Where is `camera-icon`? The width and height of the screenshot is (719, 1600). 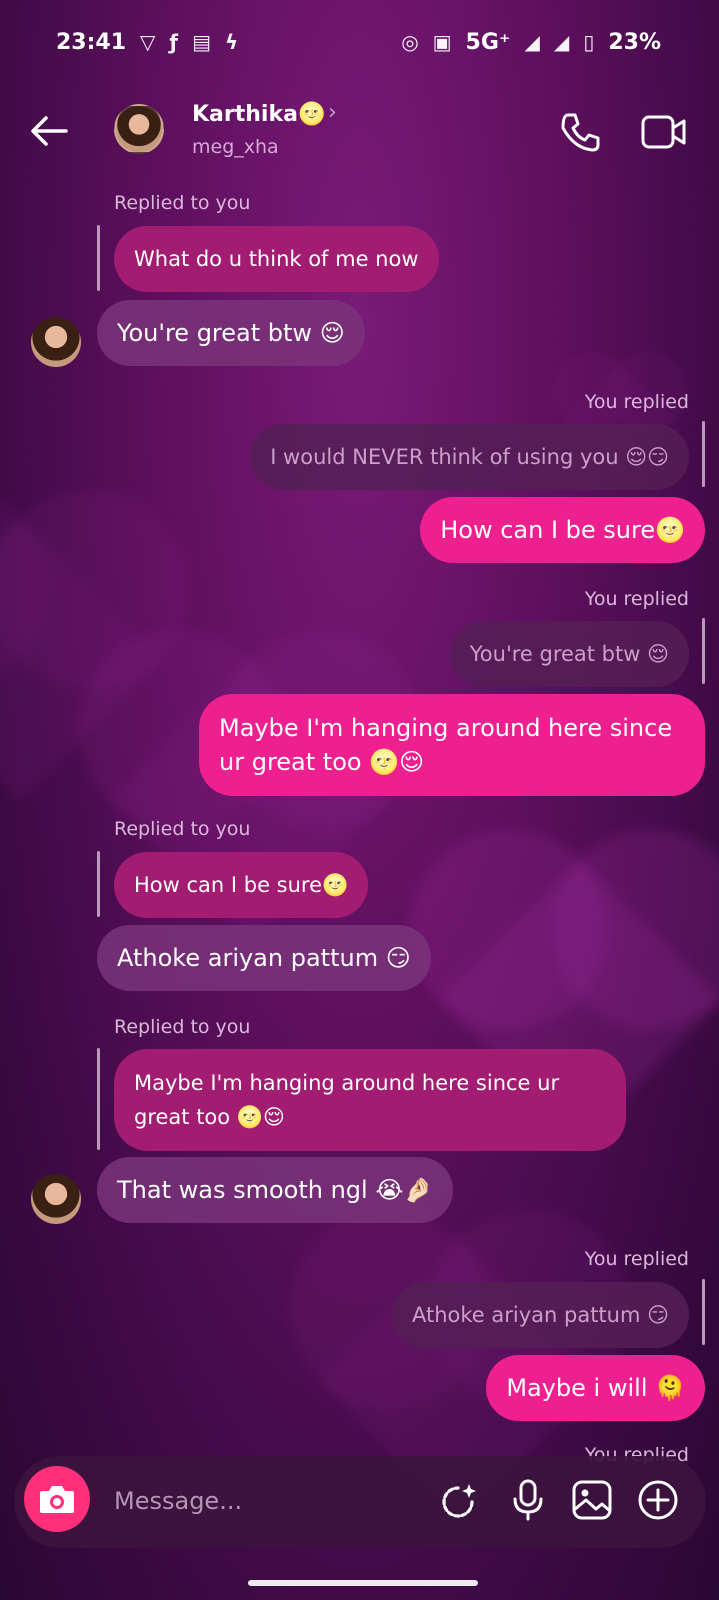
camera-icon is located at coordinates (57, 1499).